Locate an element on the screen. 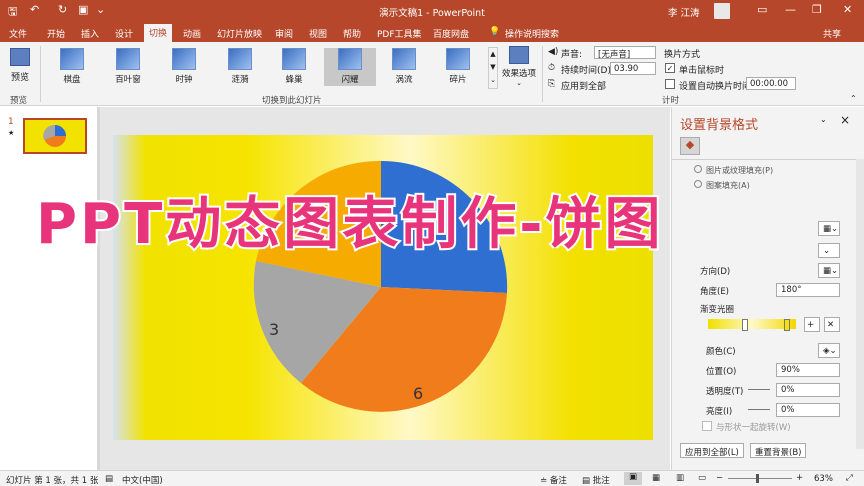 This screenshot has width=864, height=486. remove-stop-icon: ✕ is located at coordinates (832, 324).